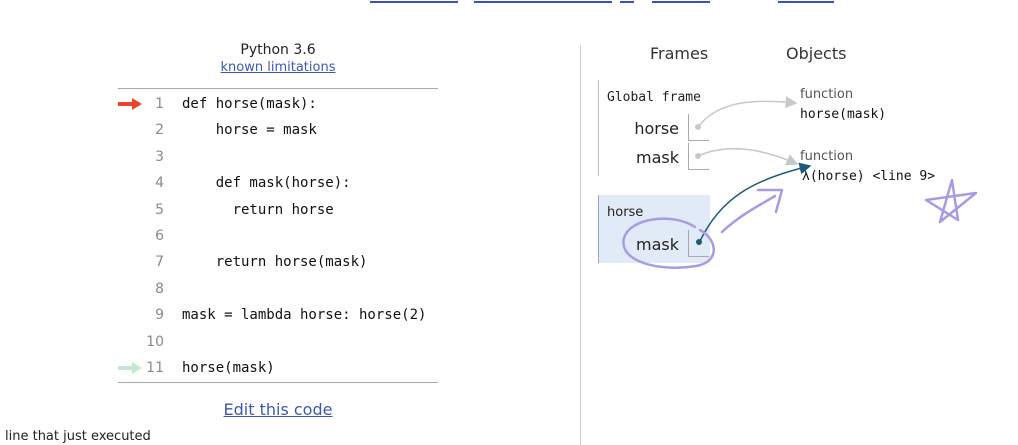 The height and width of the screenshot is (445, 1018). I want to click on object-value: λ(horse) <line 9>, so click(869, 176).